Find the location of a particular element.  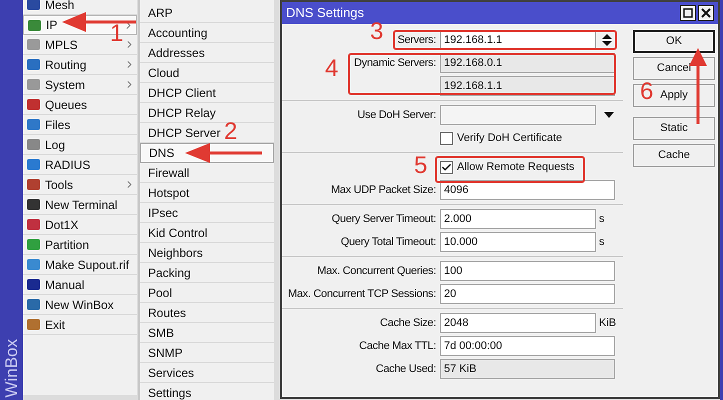

annotation-number: 2 is located at coordinates (231, 132).